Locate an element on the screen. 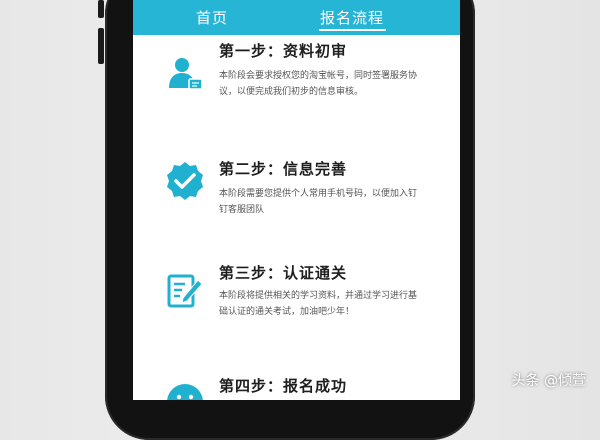 This screenshot has width=600, height=440. smile-icon is located at coordinates (185, 392).